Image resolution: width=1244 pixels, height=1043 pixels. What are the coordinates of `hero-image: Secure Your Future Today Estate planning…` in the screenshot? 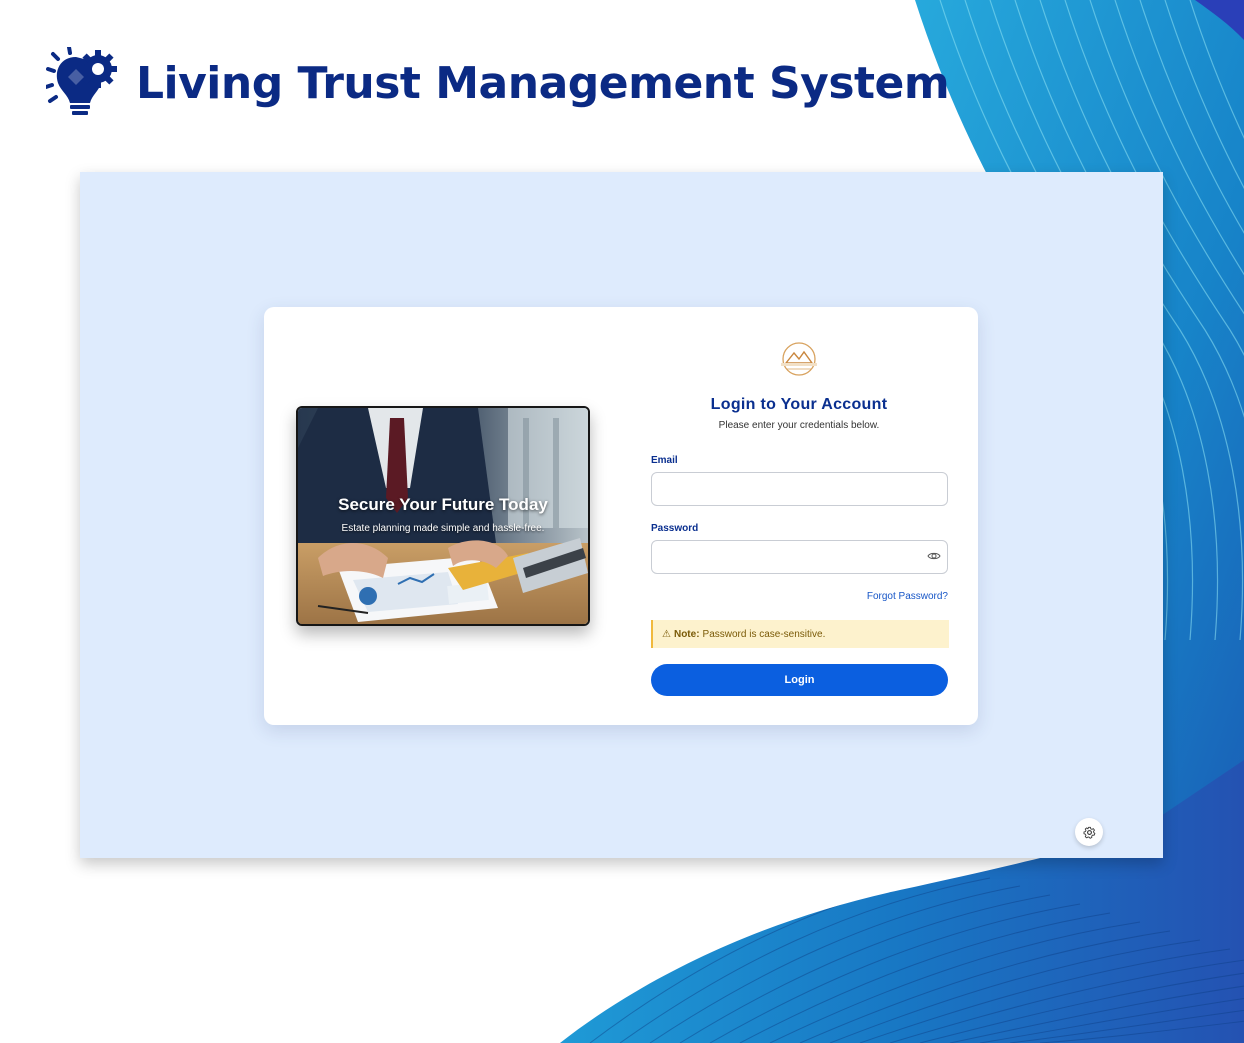 It's located at (443, 516).